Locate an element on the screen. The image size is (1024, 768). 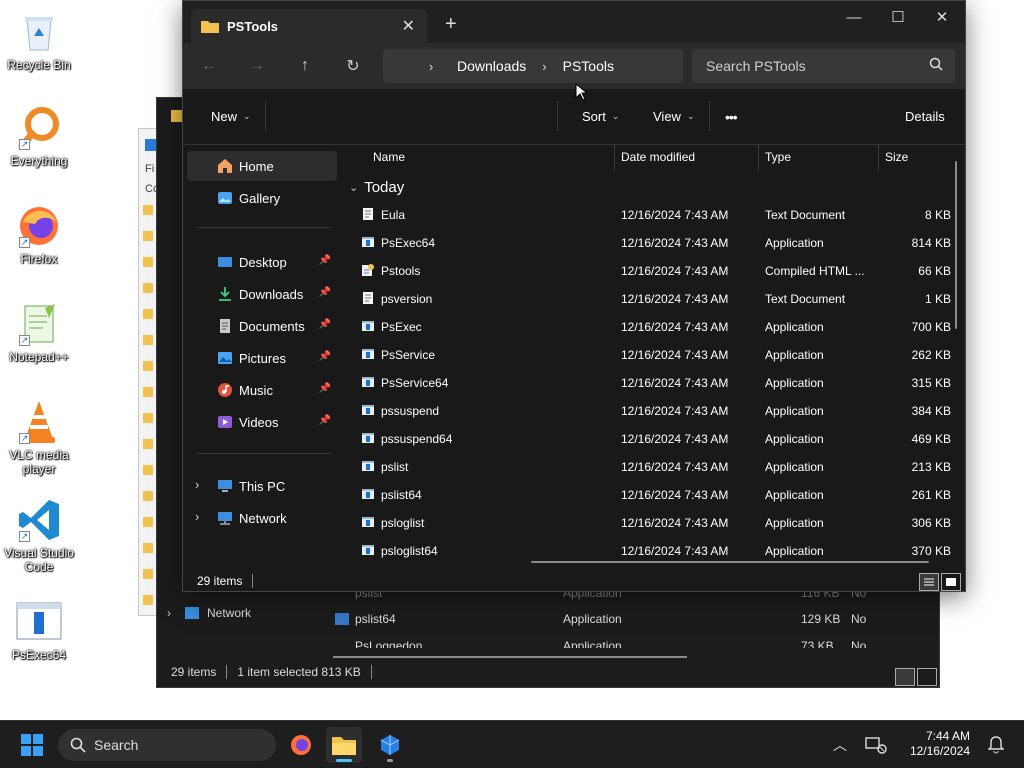
sidebar-item-home: Home is located at coordinates (262, 166).